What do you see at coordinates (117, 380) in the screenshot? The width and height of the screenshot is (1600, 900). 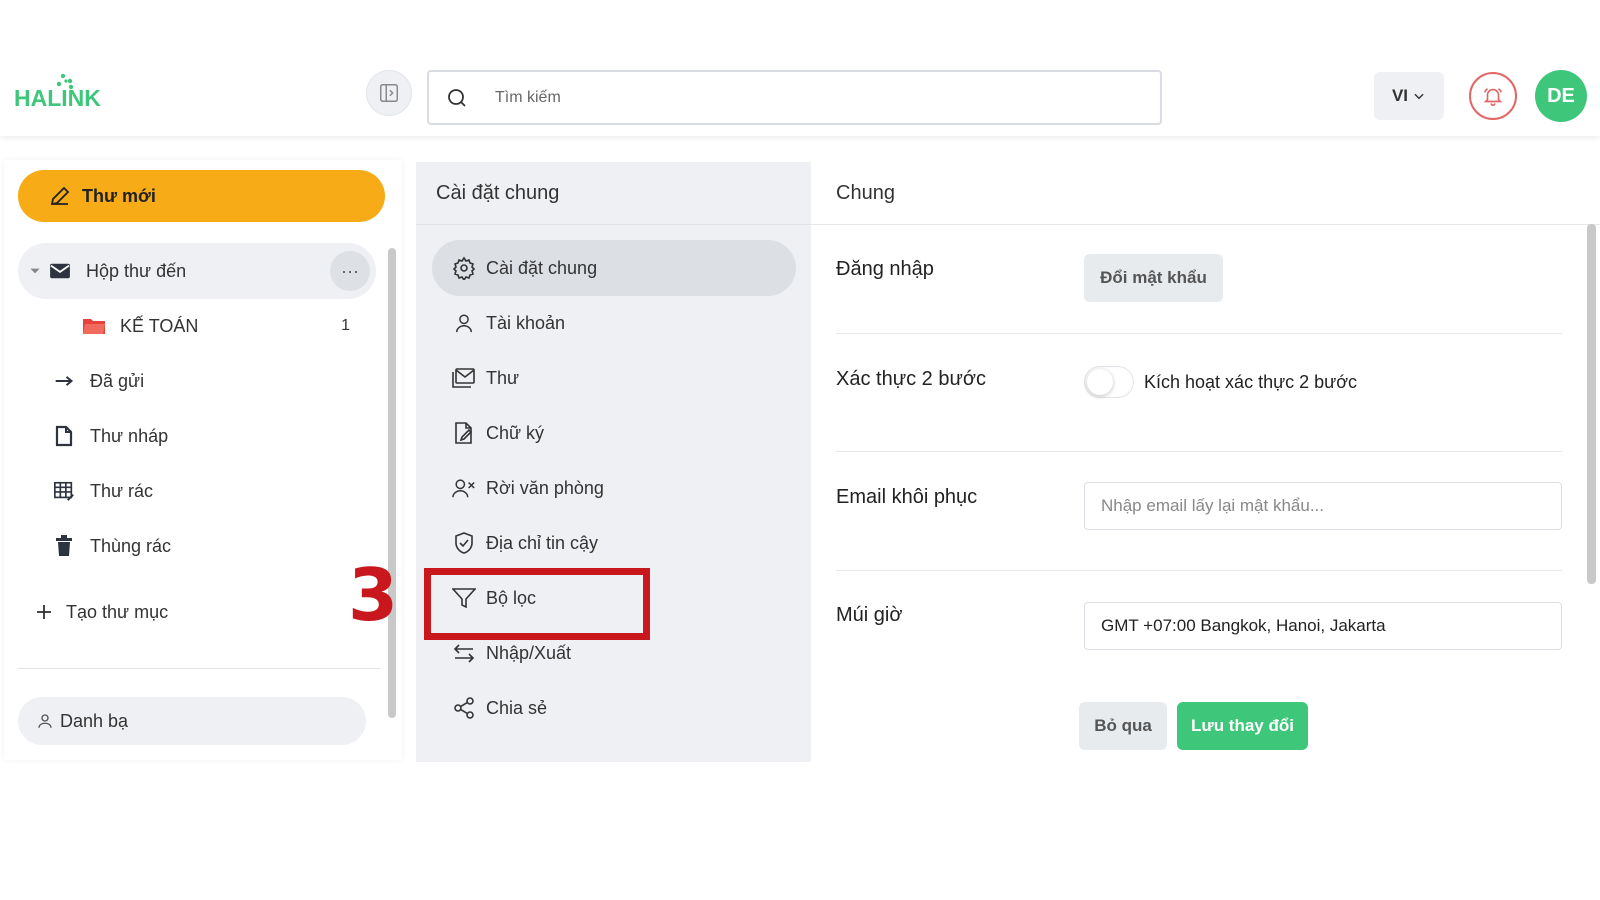 I see `sidebar-item-label: Đã gửi` at bounding box center [117, 380].